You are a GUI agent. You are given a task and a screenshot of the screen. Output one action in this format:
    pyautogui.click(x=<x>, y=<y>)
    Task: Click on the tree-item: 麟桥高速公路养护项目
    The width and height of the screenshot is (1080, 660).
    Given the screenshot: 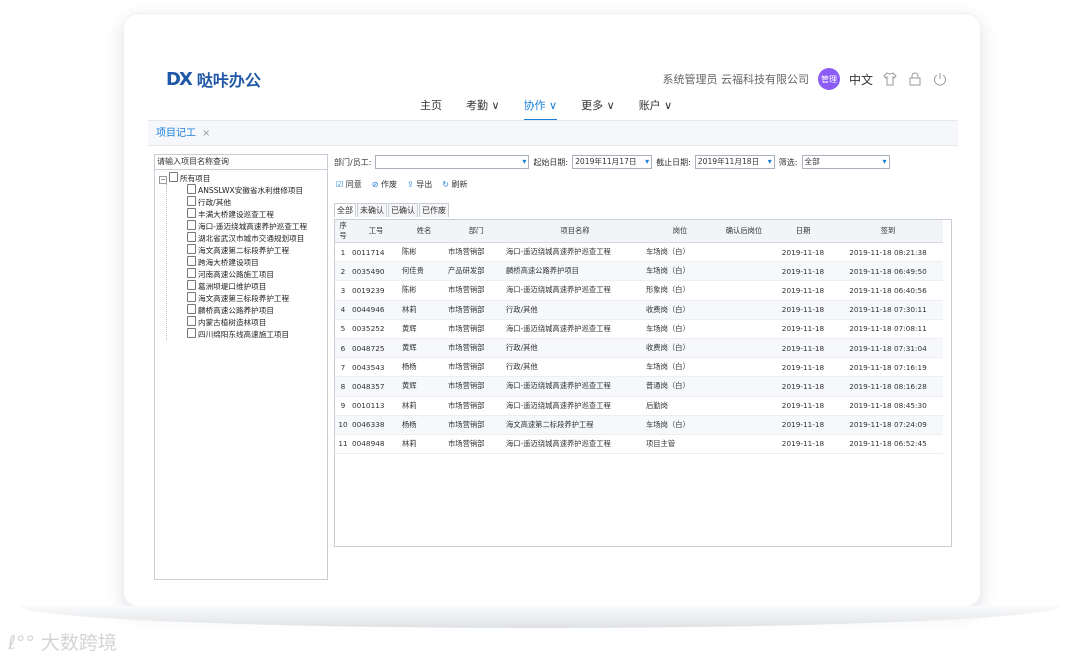 What is the action you would take?
    pyautogui.click(x=257, y=310)
    